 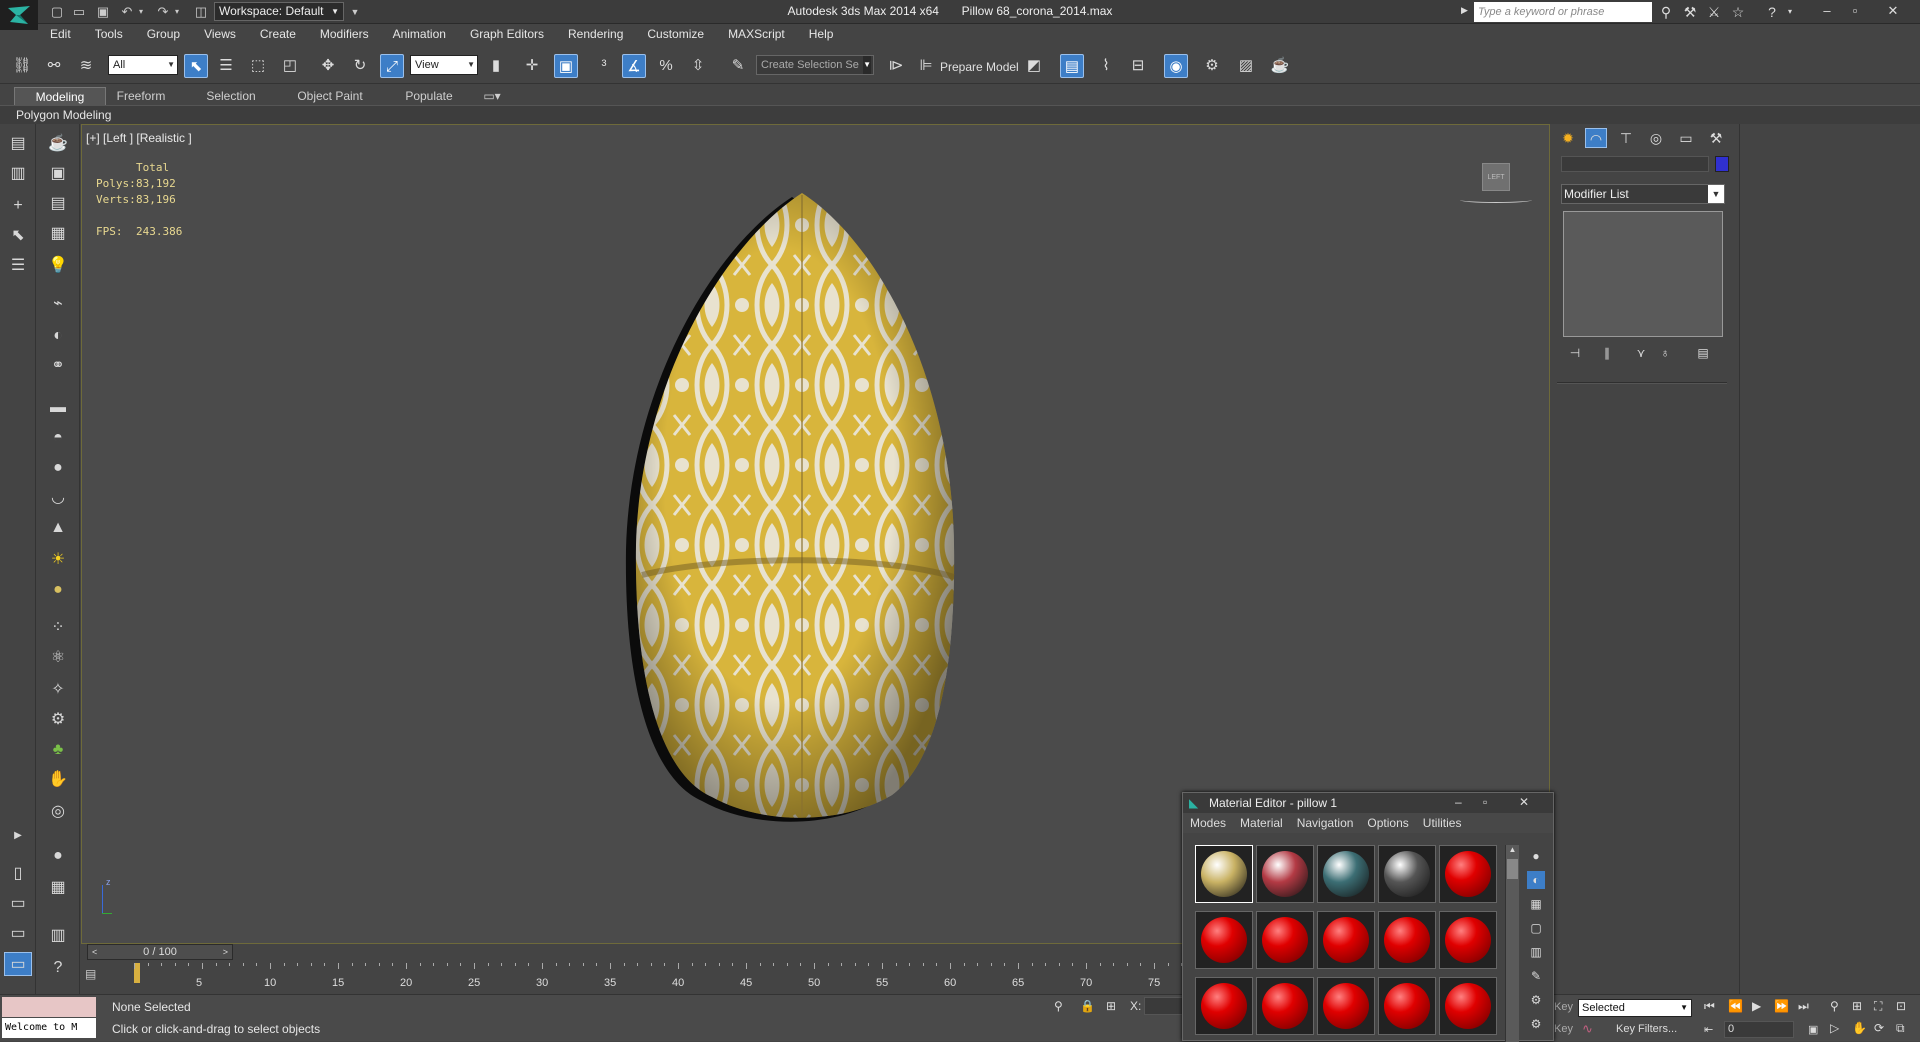 I want to click on sound-icon: ◐, so click(x=58, y=336).